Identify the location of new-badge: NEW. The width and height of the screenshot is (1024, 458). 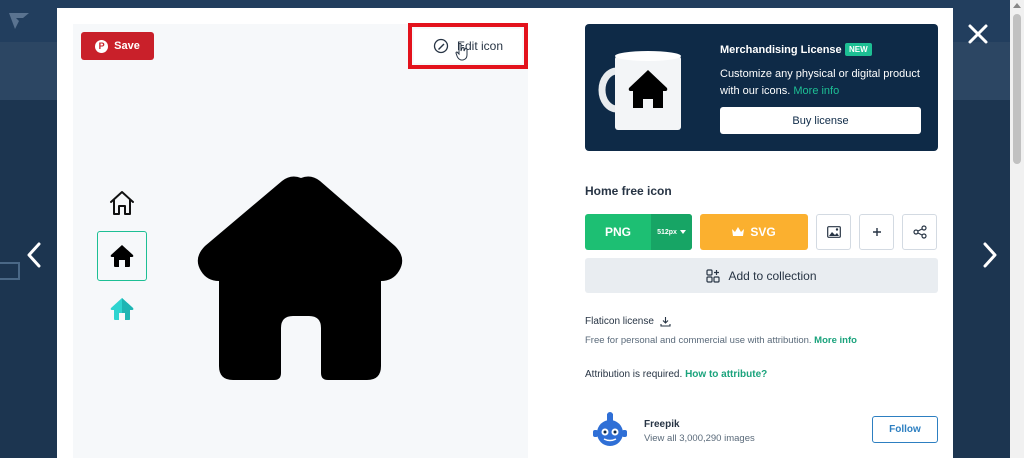
(858, 49).